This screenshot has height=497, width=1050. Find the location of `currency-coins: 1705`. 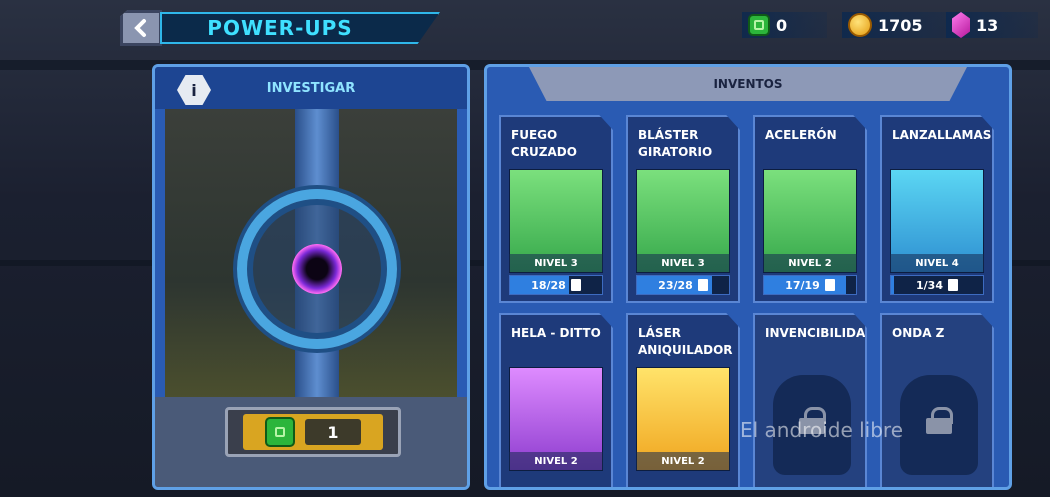

currency-coins: 1705 is located at coordinates (902, 25).